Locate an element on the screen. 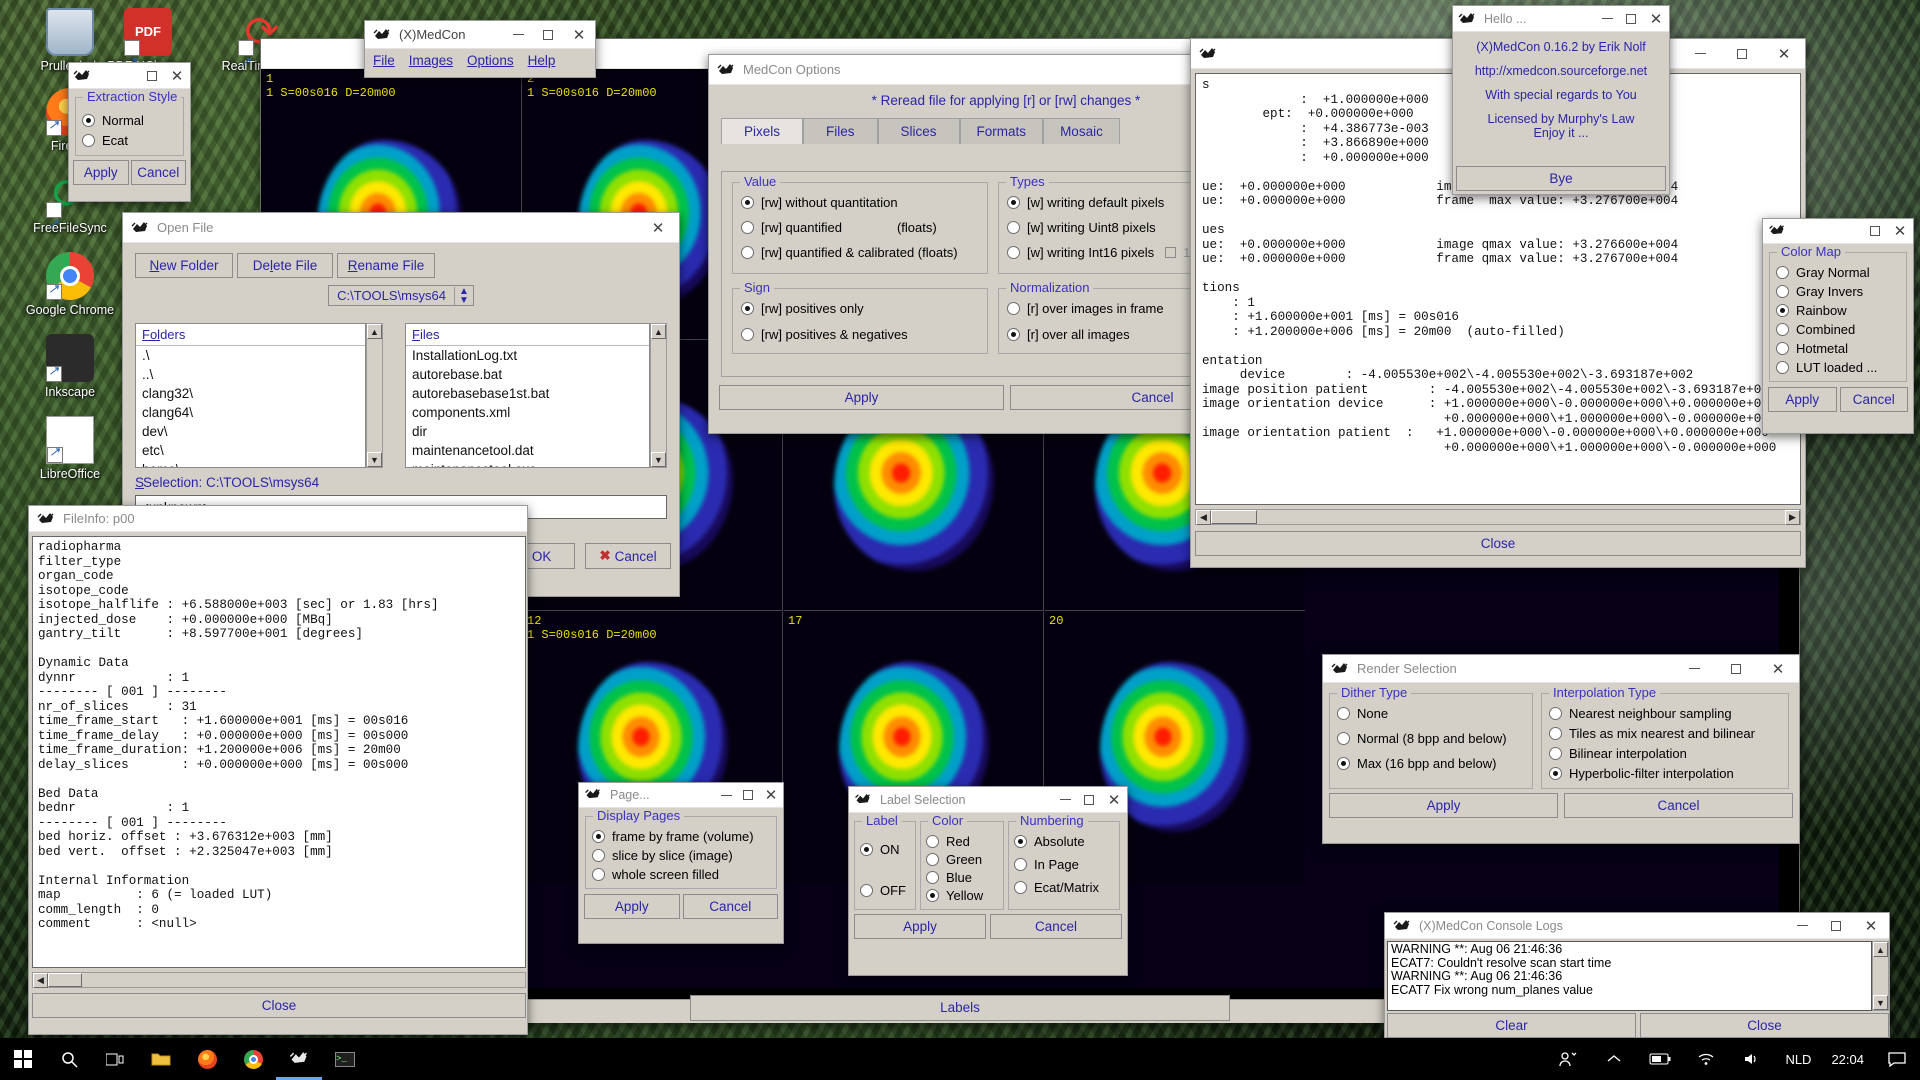 The image size is (1920, 1080). radio-numbering-absolute: Absolute is located at coordinates (1064, 841).